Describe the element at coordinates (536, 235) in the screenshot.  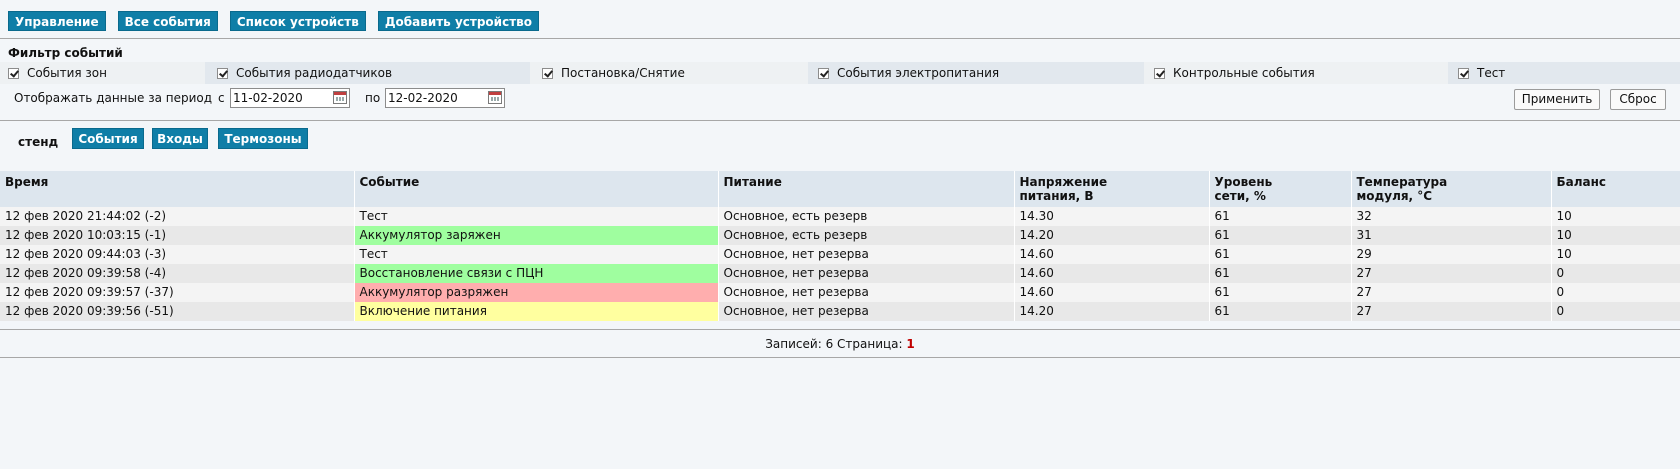
I see `cell-event: Аккумулятор заряжен` at that location.